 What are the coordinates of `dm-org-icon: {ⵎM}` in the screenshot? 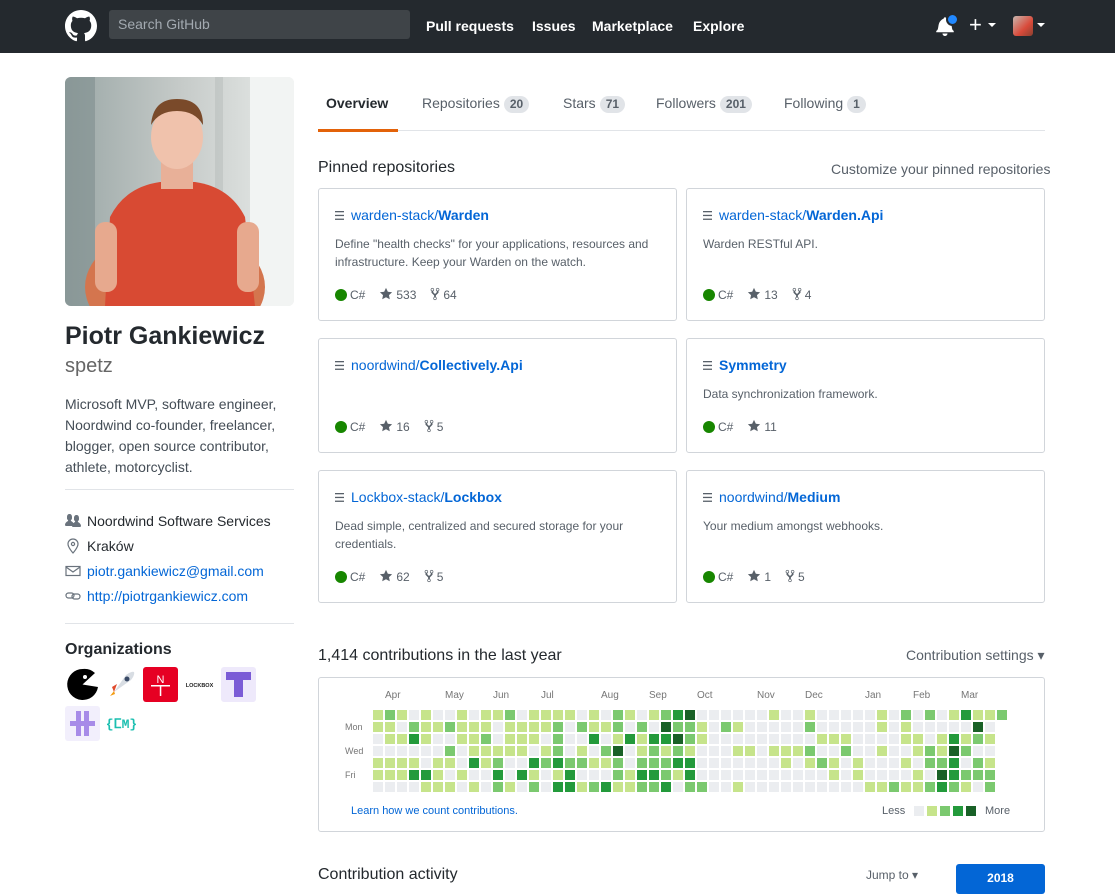 It's located at (121, 723).